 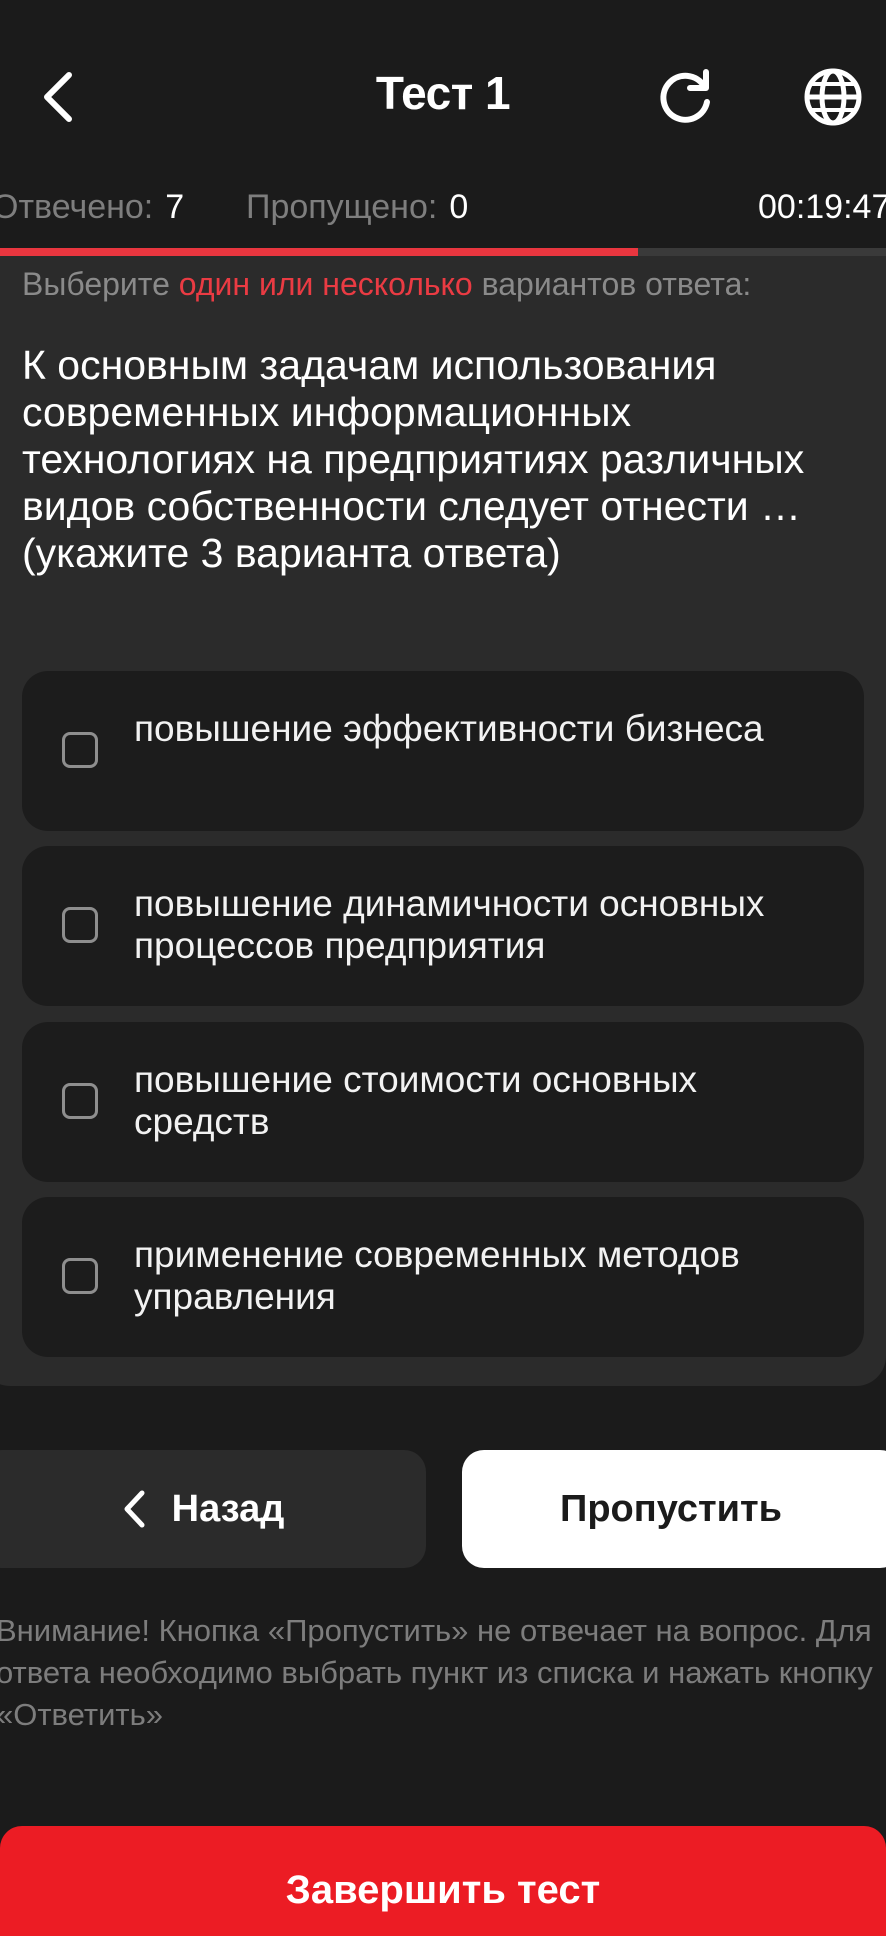 I want to click on reload-icon, so click(x=685, y=96).